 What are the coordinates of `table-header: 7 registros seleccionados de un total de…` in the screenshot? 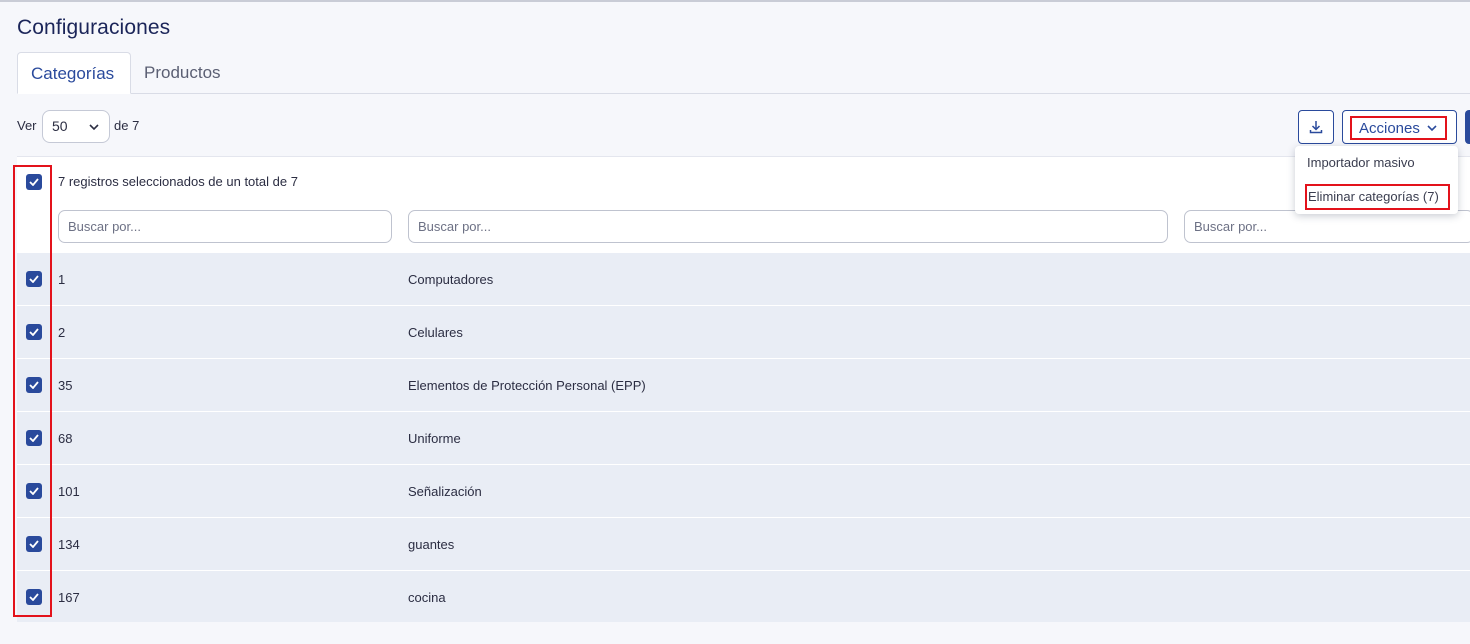 It's located at (743, 204).